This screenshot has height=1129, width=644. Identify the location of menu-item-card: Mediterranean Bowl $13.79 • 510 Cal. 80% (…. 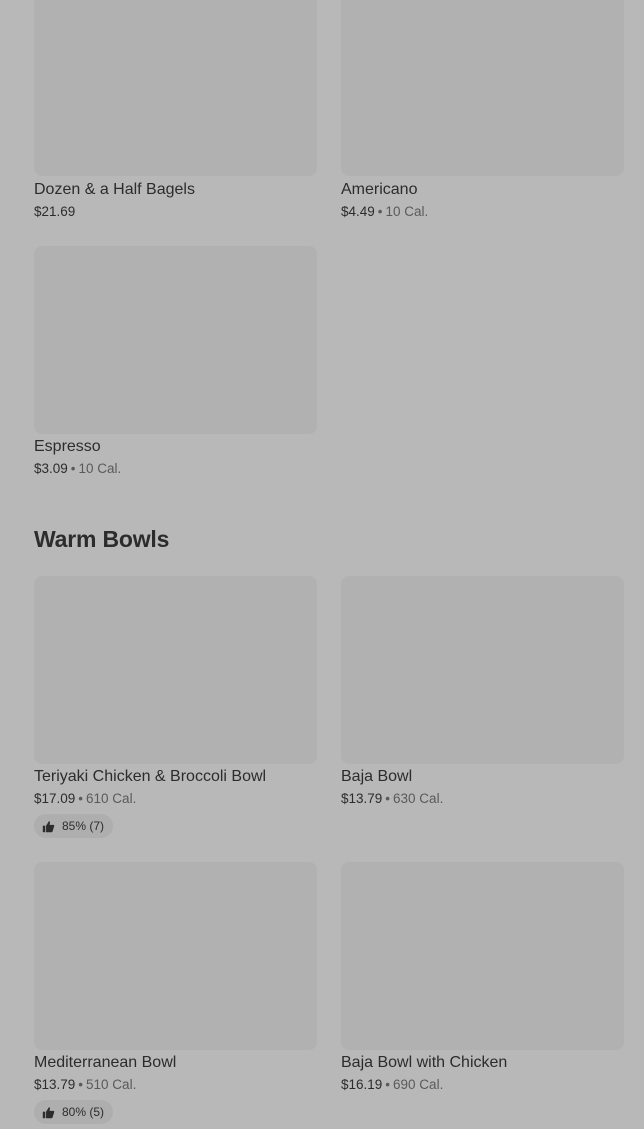
(175, 993).